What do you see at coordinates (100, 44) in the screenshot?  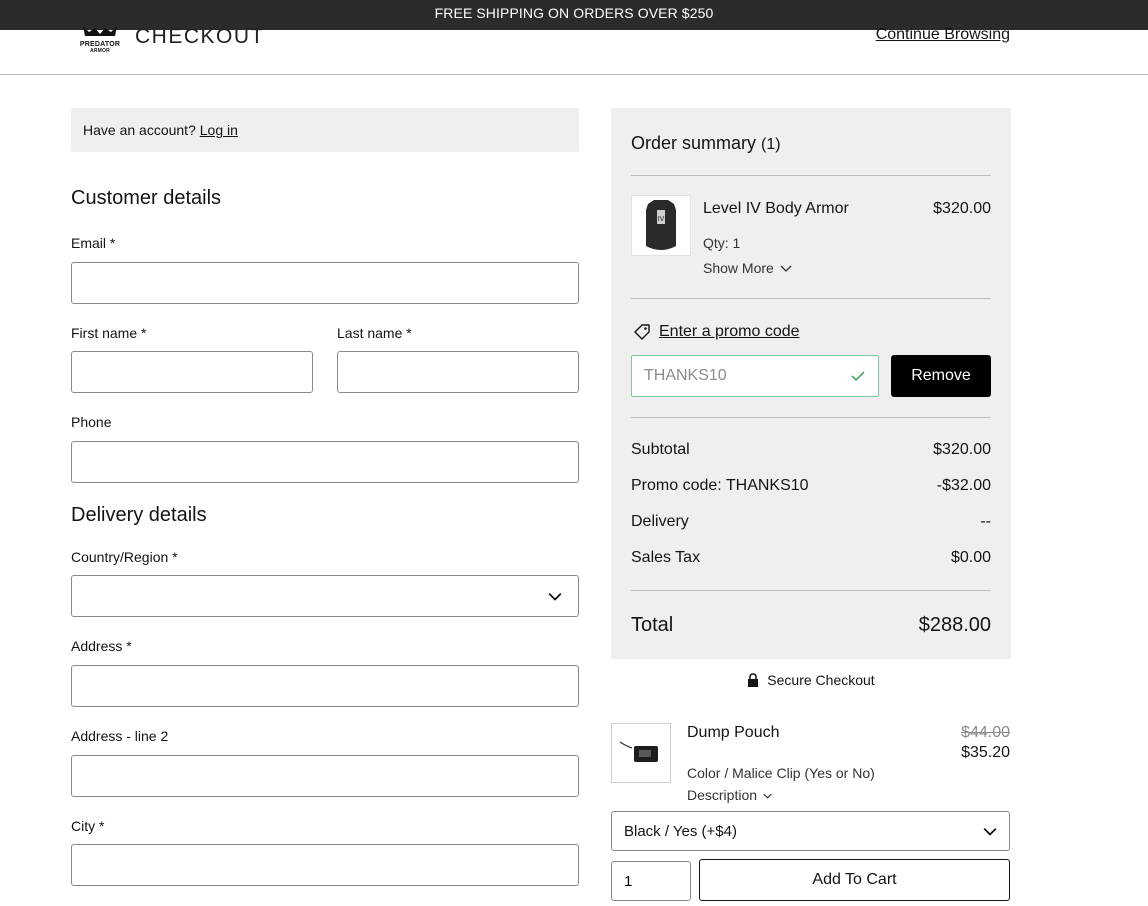 I see `logo-word-predator: PREDATOR` at bounding box center [100, 44].